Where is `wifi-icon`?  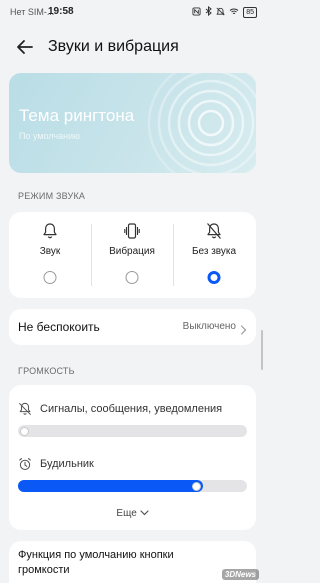 wifi-icon is located at coordinates (234, 12).